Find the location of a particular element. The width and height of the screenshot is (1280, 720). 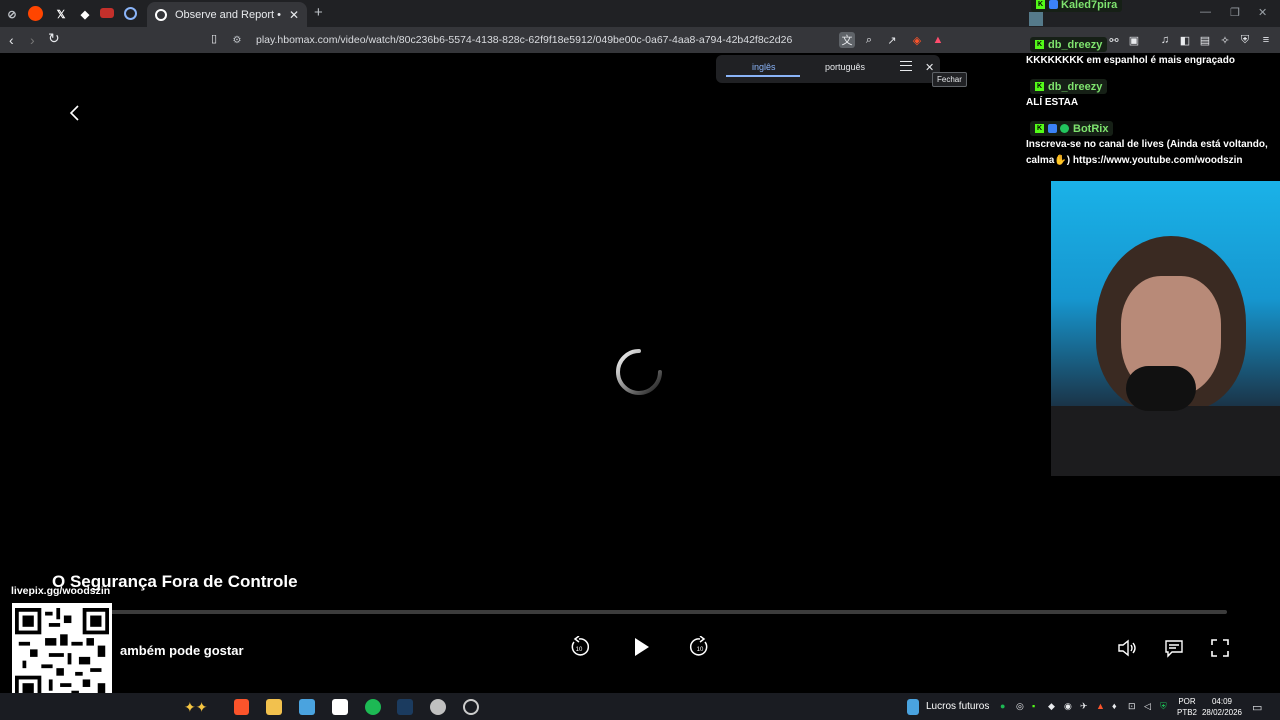

file-explorer-icon is located at coordinates (274, 707).